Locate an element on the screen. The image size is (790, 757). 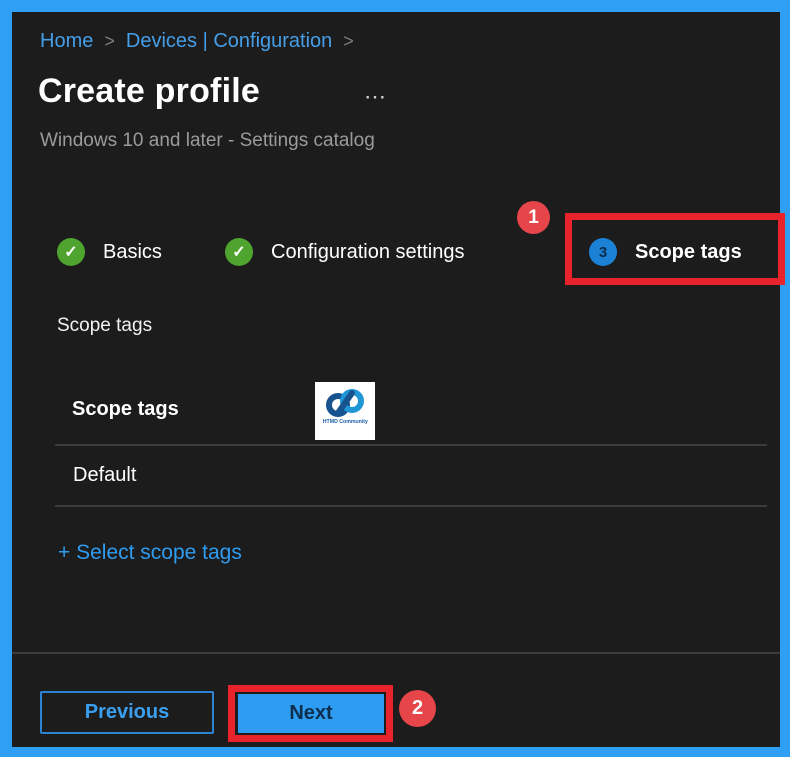
more-options-icon: ⋯ is located at coordinates (376, 97).